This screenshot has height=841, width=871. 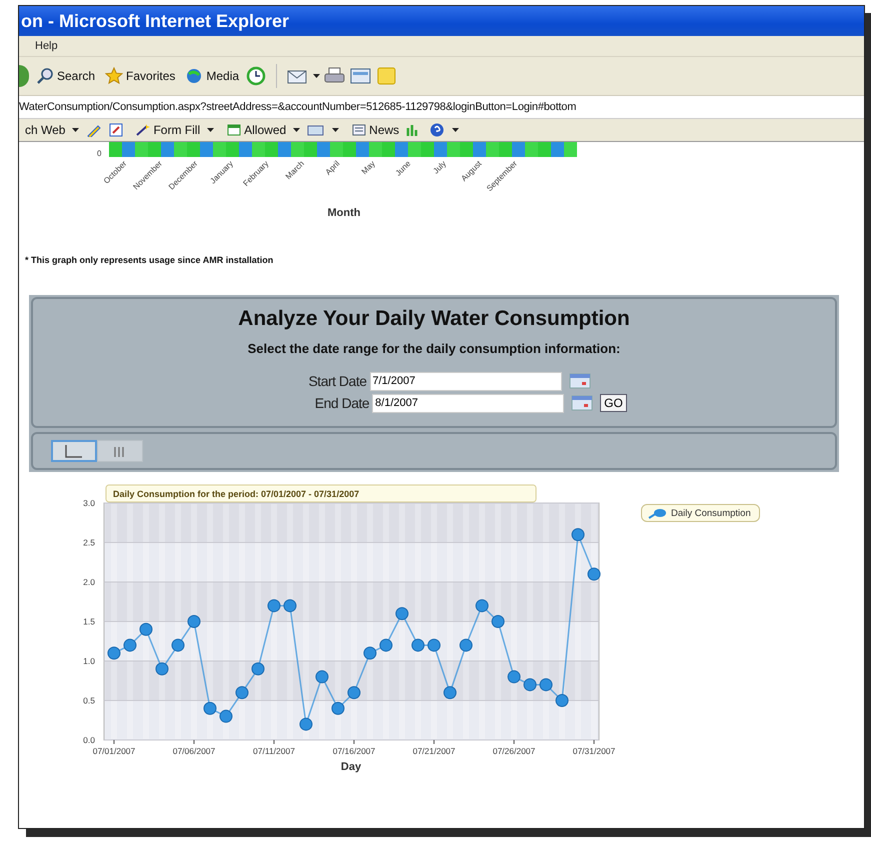 What do you see at coordinates (711, 513) in the screenshot?
I see `legend-label: Daily Consumption` at bounding box center [711, 513].